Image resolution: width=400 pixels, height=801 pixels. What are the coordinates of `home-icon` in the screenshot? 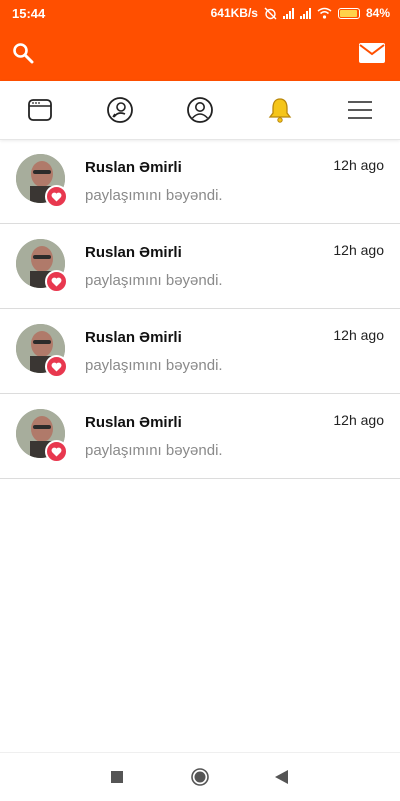 It's located at (200, 777).